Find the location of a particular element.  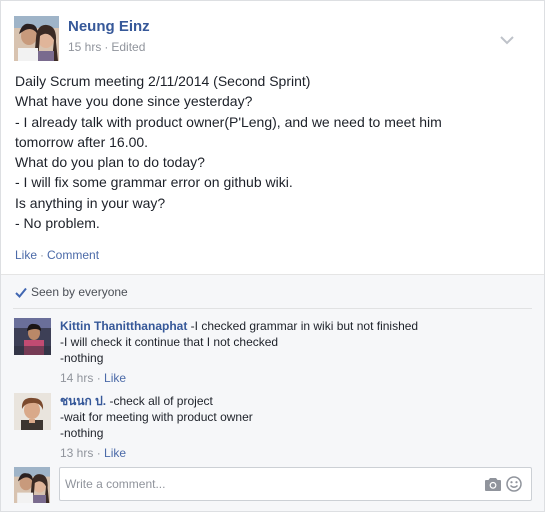

comment-meta: 14 hrs · Like is located at coordinates (295, 378).